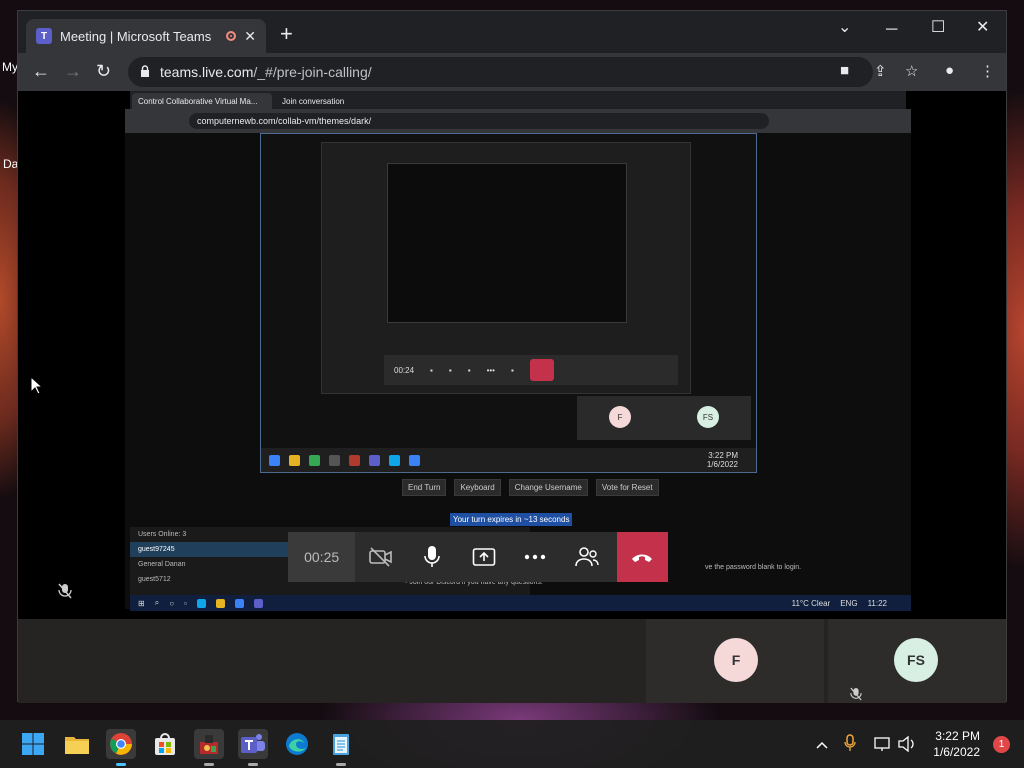 The image size is (1024, 768). Describe the element at coordinates (911, 71) in the screenshot. I see `bookmark-star-icon: ☆` at that location.